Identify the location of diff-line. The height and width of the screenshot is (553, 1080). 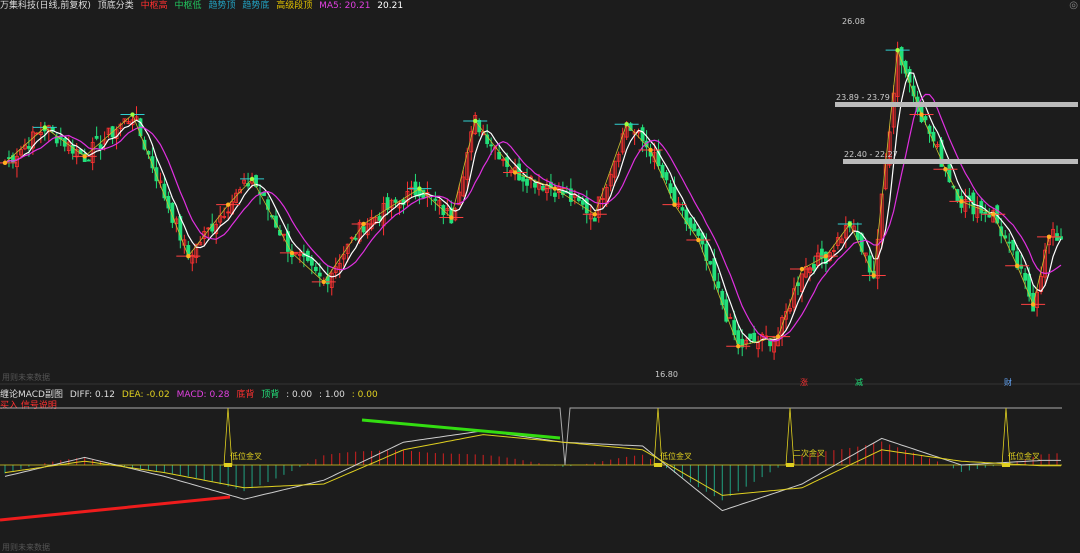
(532, 471).